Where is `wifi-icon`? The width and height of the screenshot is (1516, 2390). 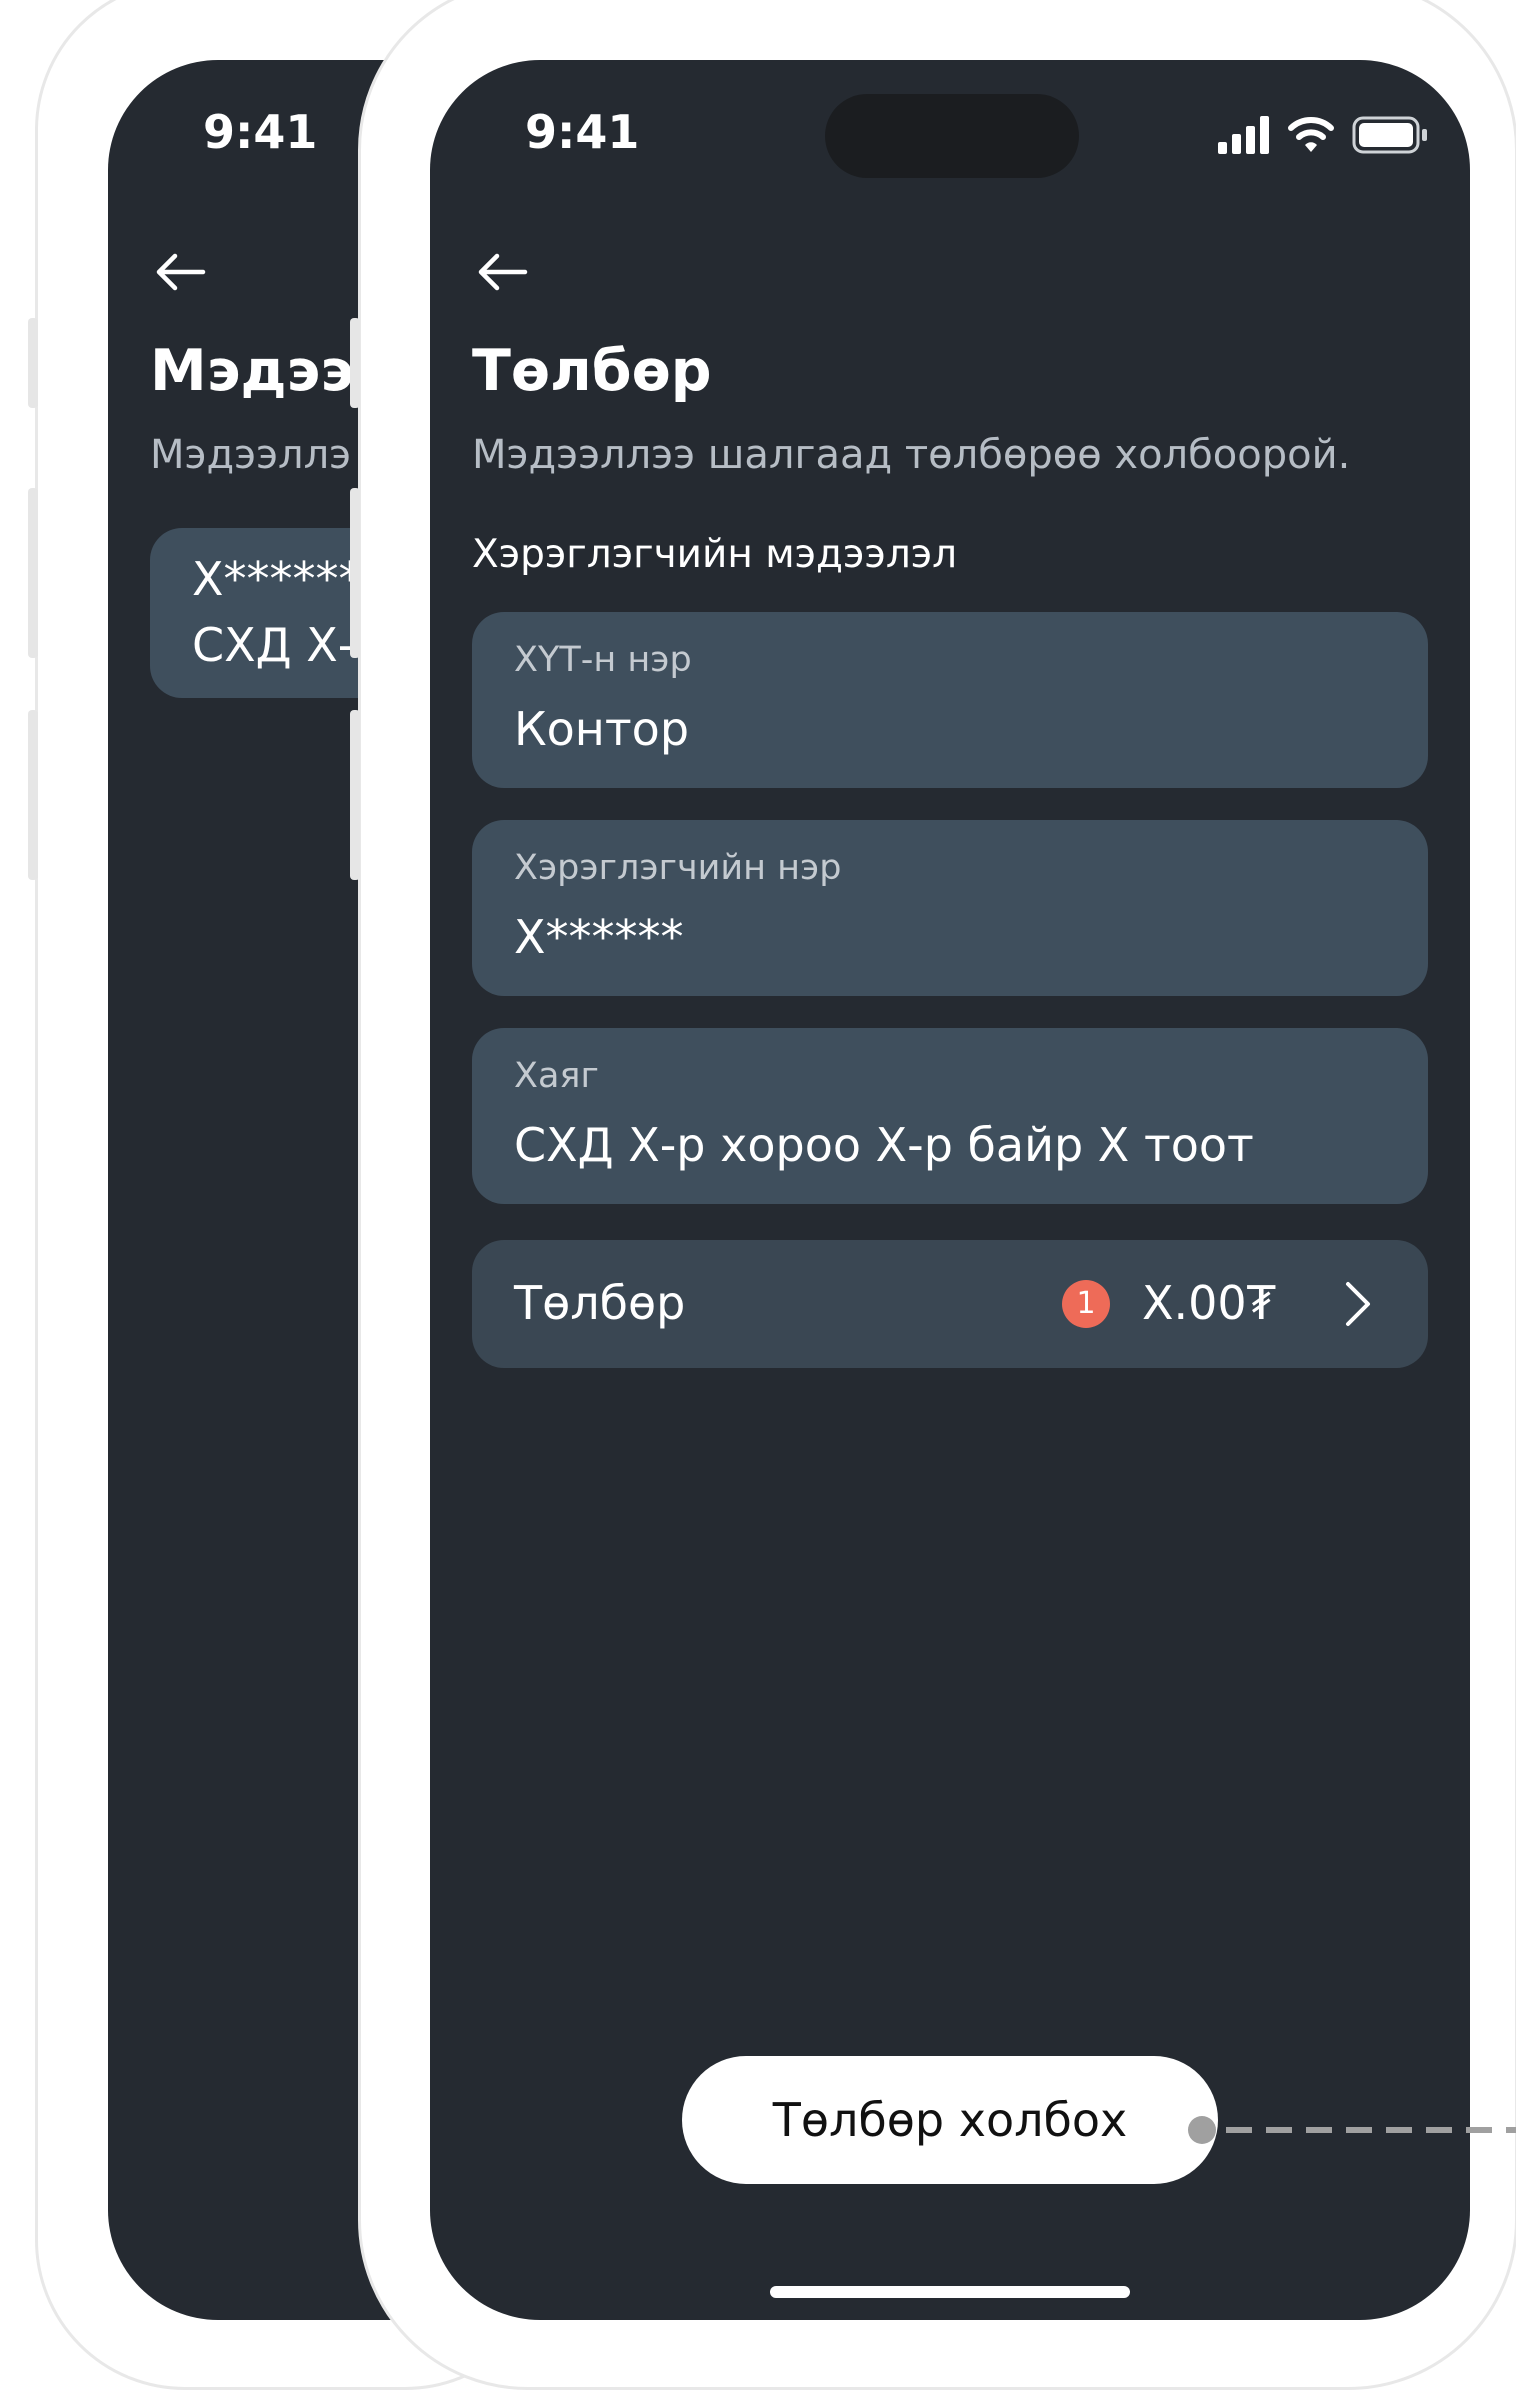
wifi-icon is located at coordinates (1311, 134).